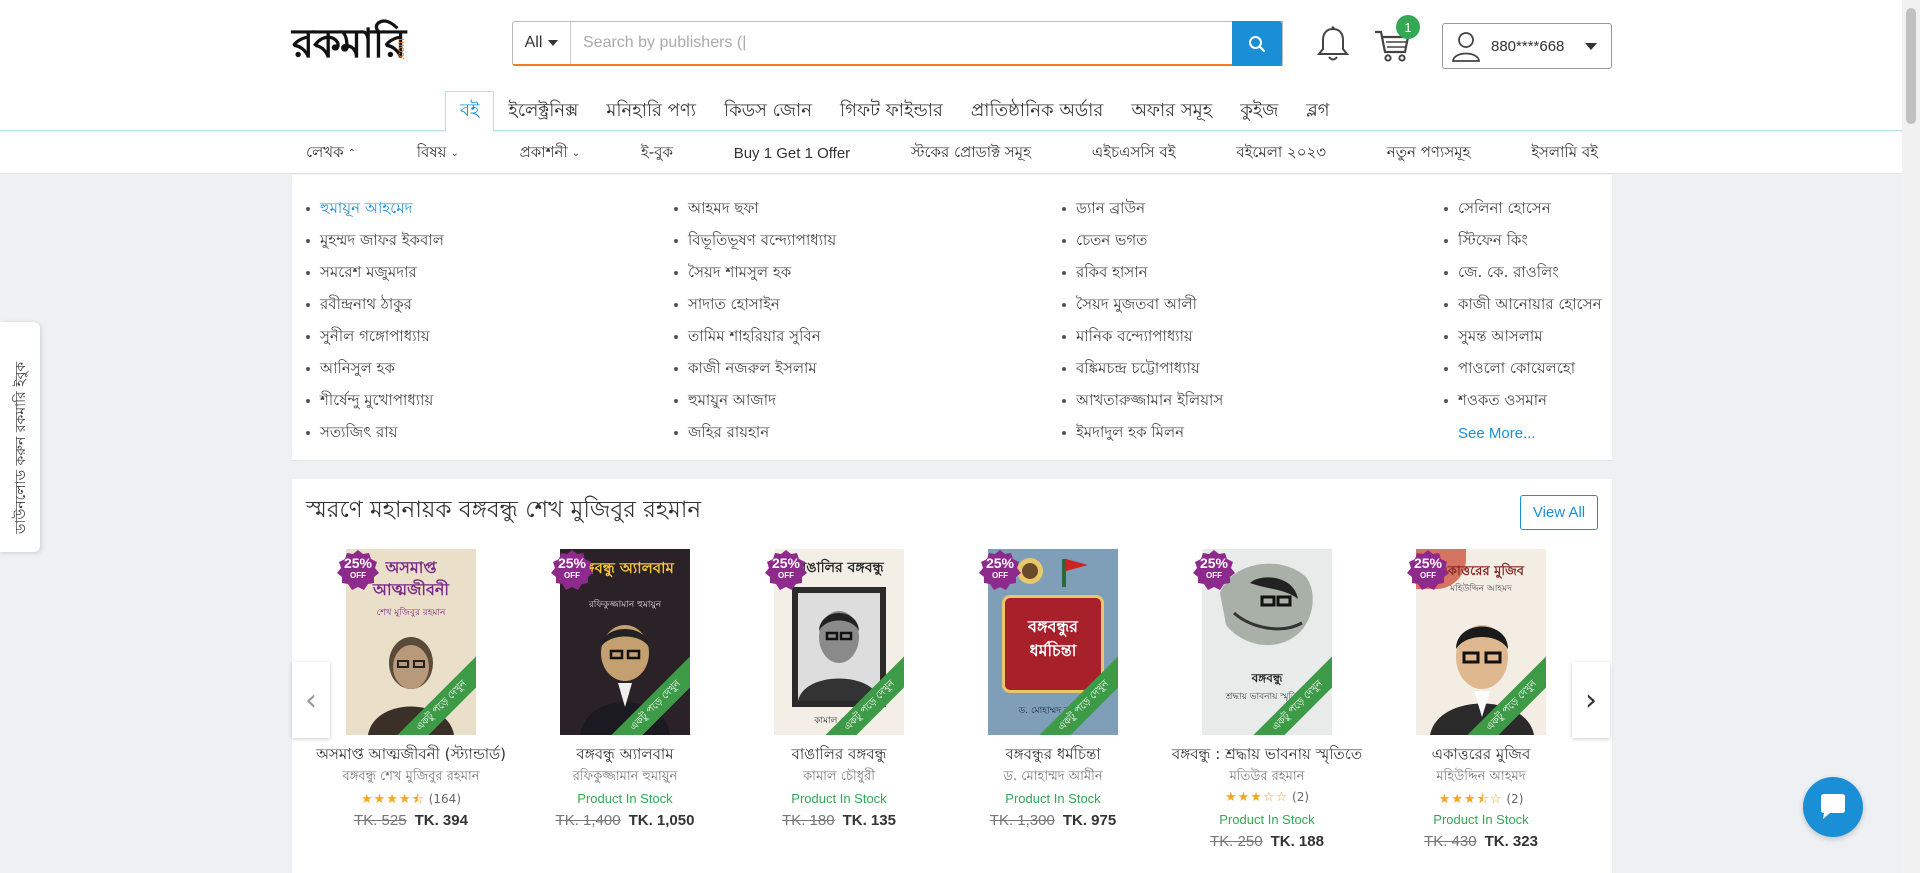  Describe the element at coordinates (1911, 436) in the screenshot. I see `page-scrollbar` at that location.